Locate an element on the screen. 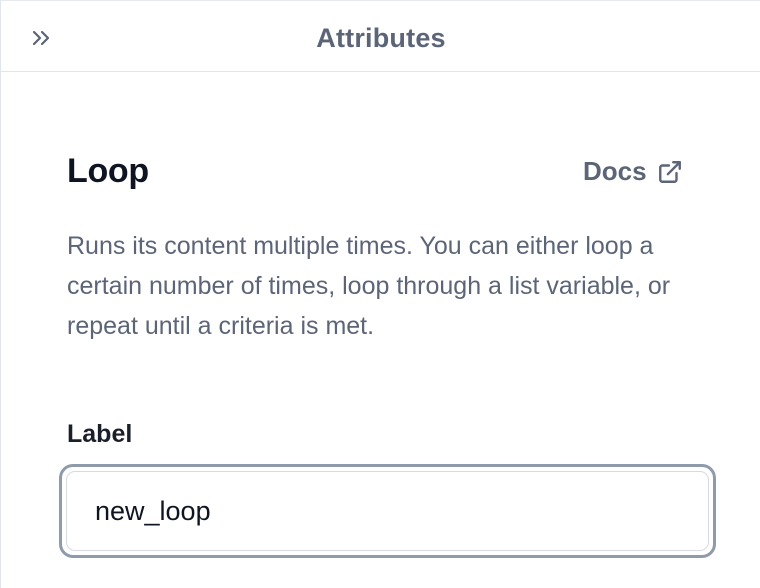  panel-header: Attributes is located at coordinates (380, 36).